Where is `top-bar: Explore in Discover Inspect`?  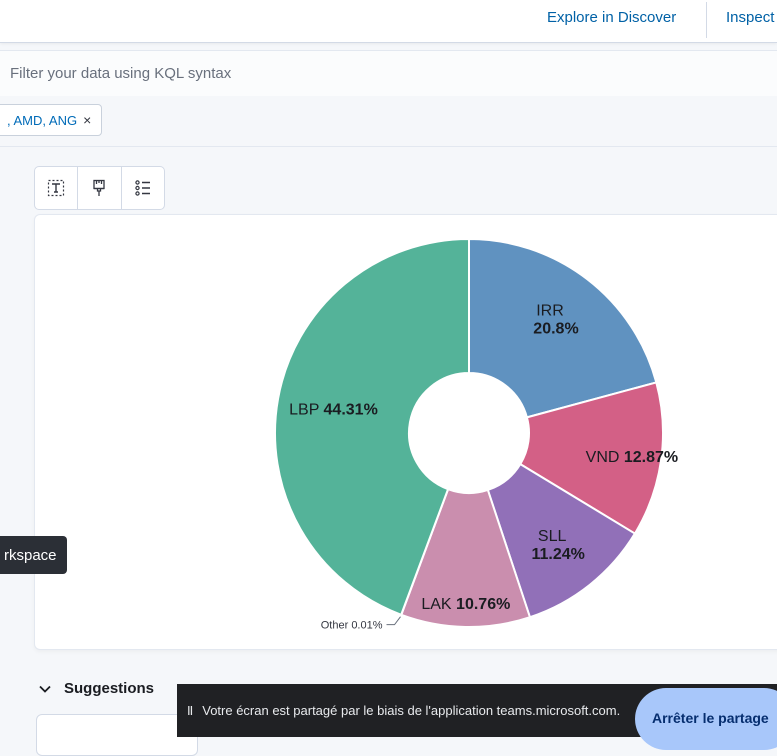
top-bar: Explore in Discover Inspect is located at coordinates (388, 21).